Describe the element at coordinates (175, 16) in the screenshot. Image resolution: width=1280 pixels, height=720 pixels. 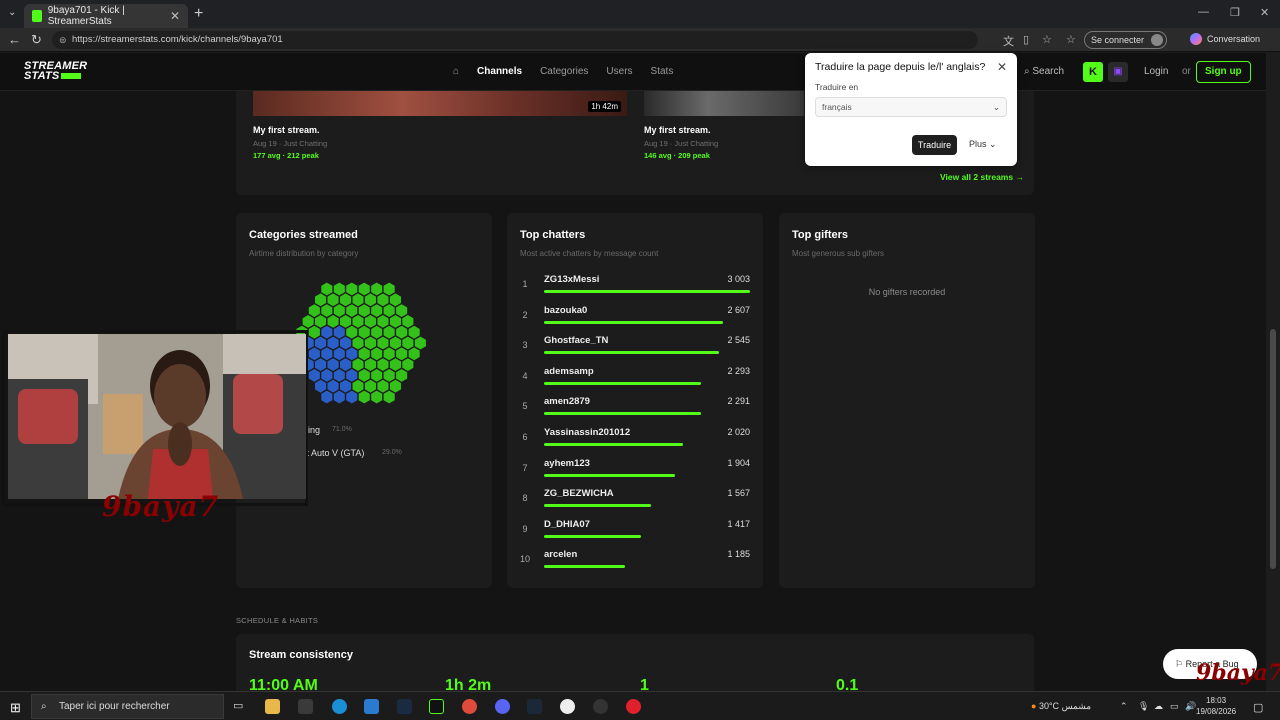
I see `tab-close-icon: ✕` at that location.